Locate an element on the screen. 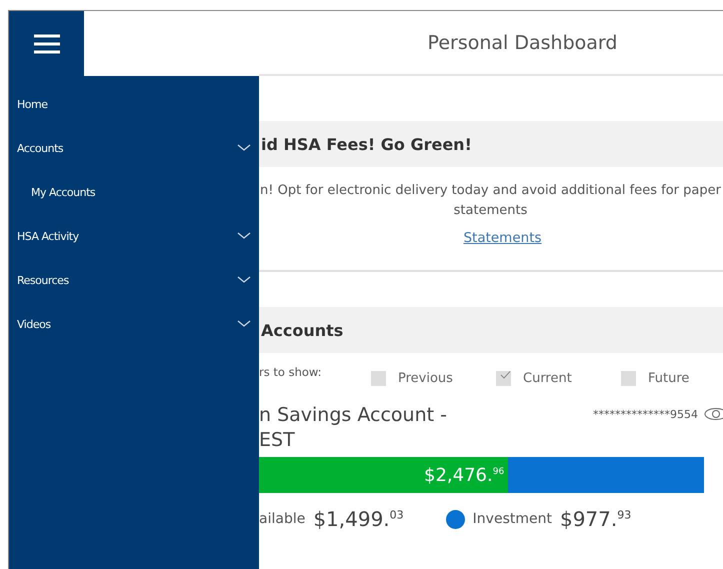  legend-amount: $977.$^{93}$ is located at coordinates (596, 519).